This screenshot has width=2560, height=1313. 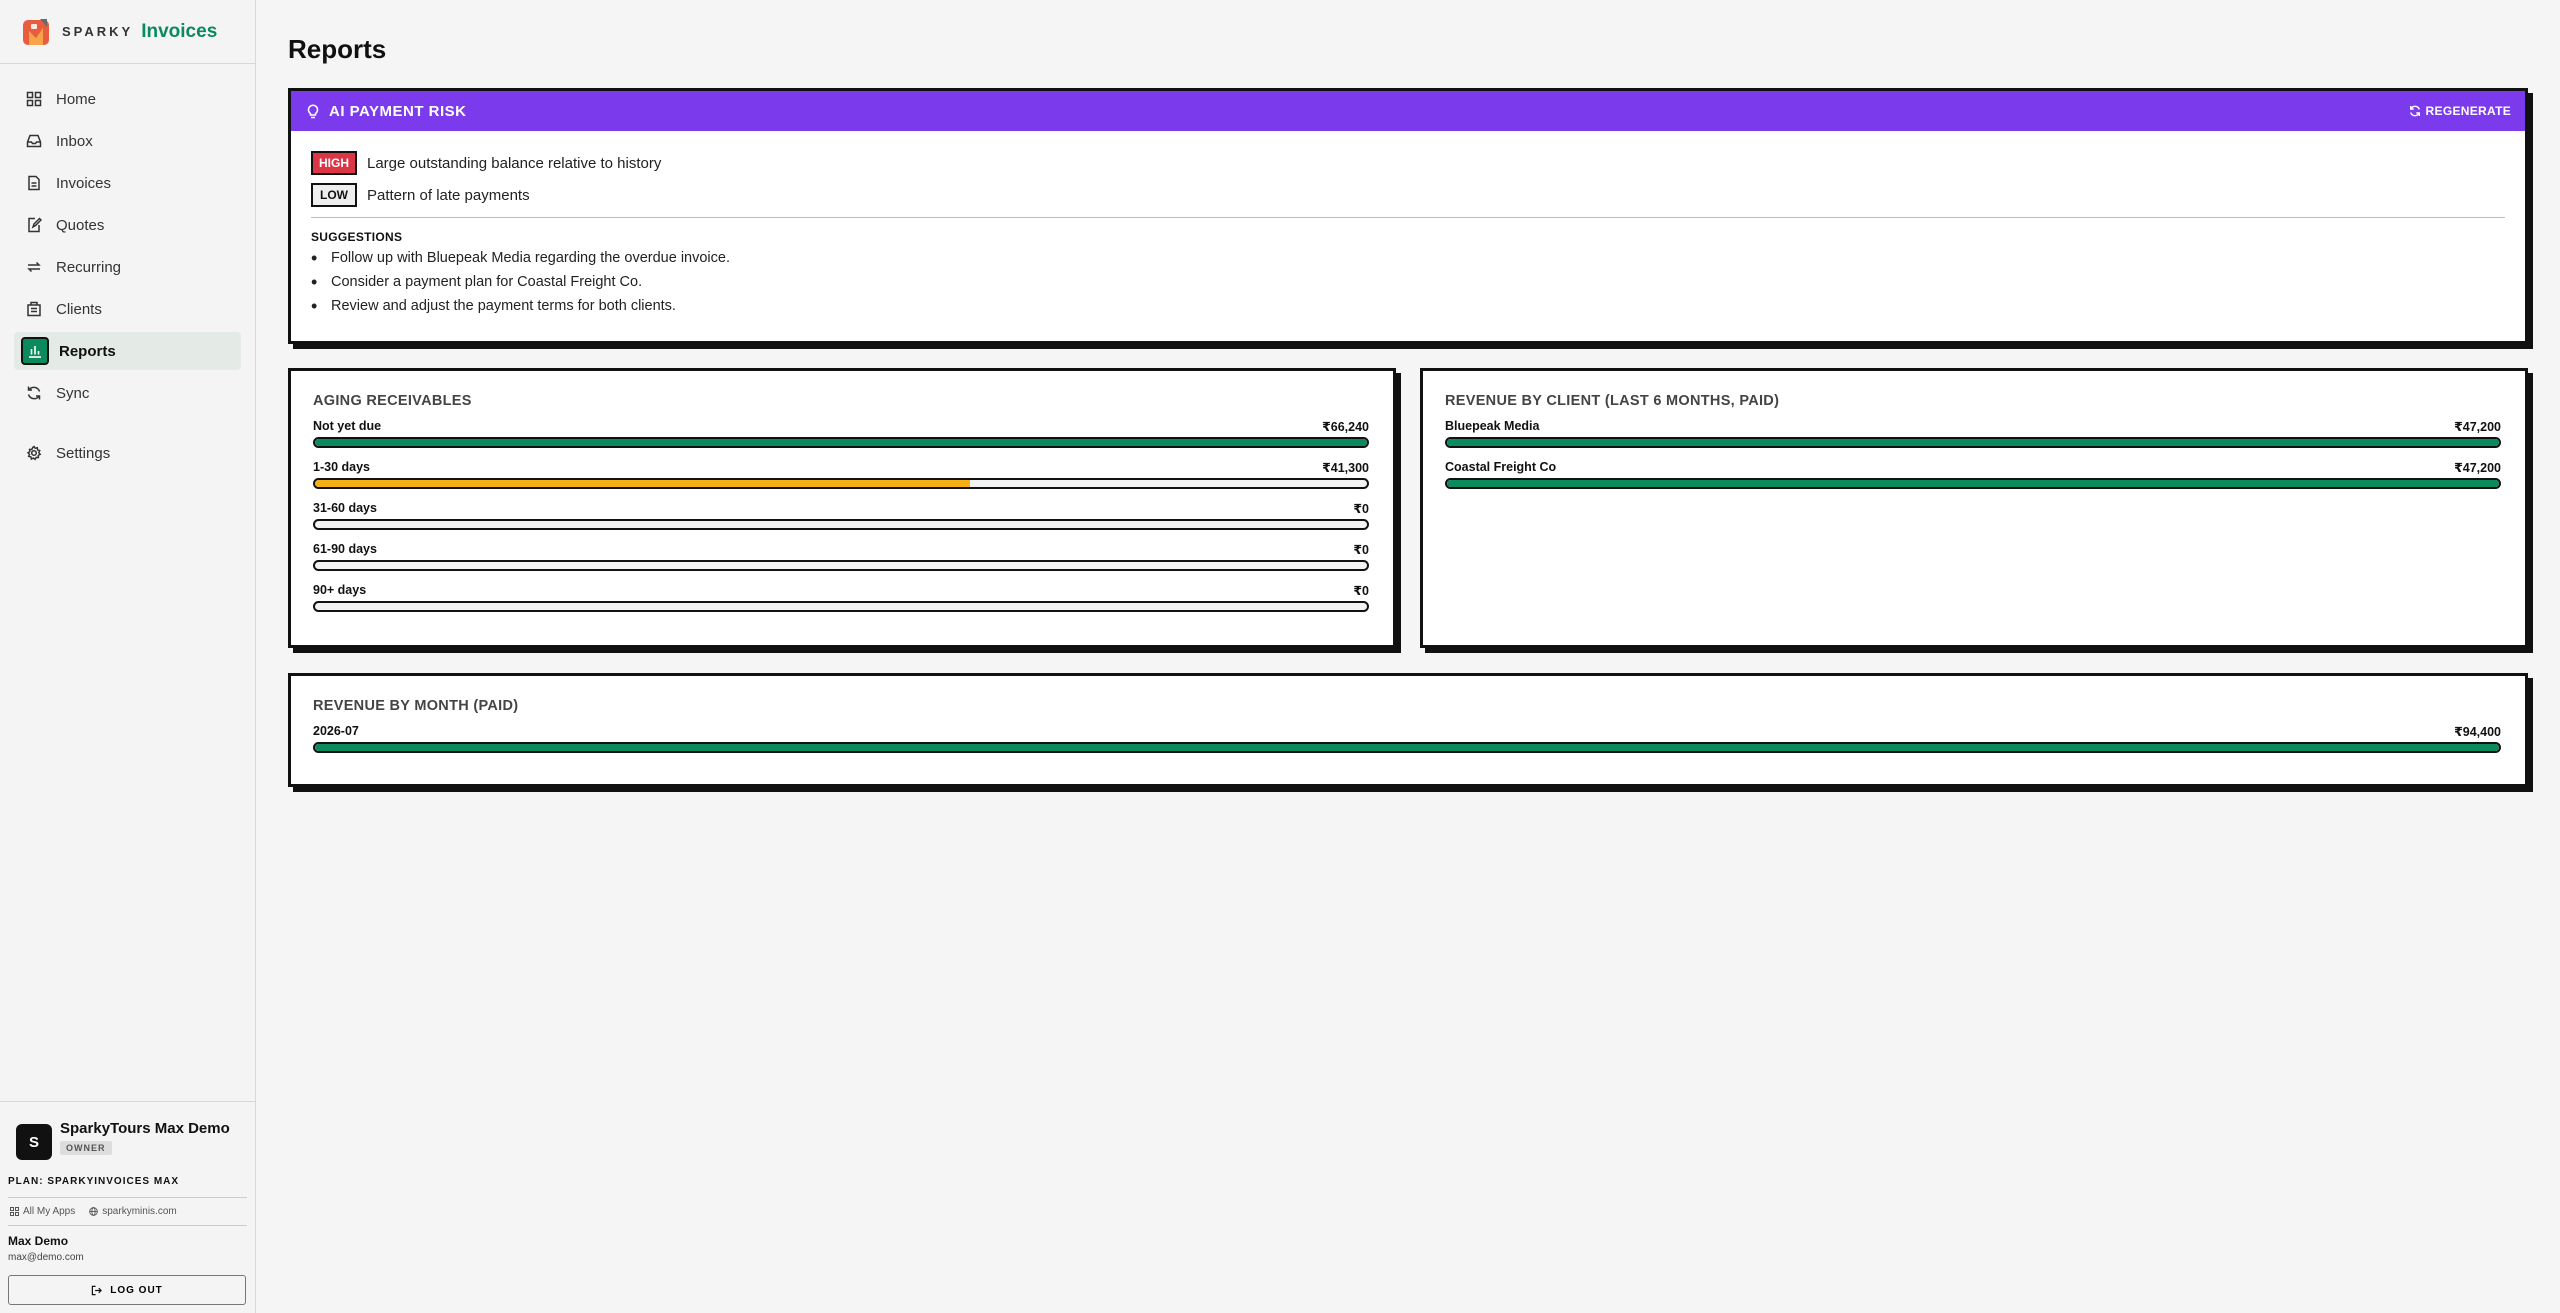 What do you see at coordinates (336, 731) in the screenshot?
I see `bar-label: 2026-07` at bounding box center [336, 731].